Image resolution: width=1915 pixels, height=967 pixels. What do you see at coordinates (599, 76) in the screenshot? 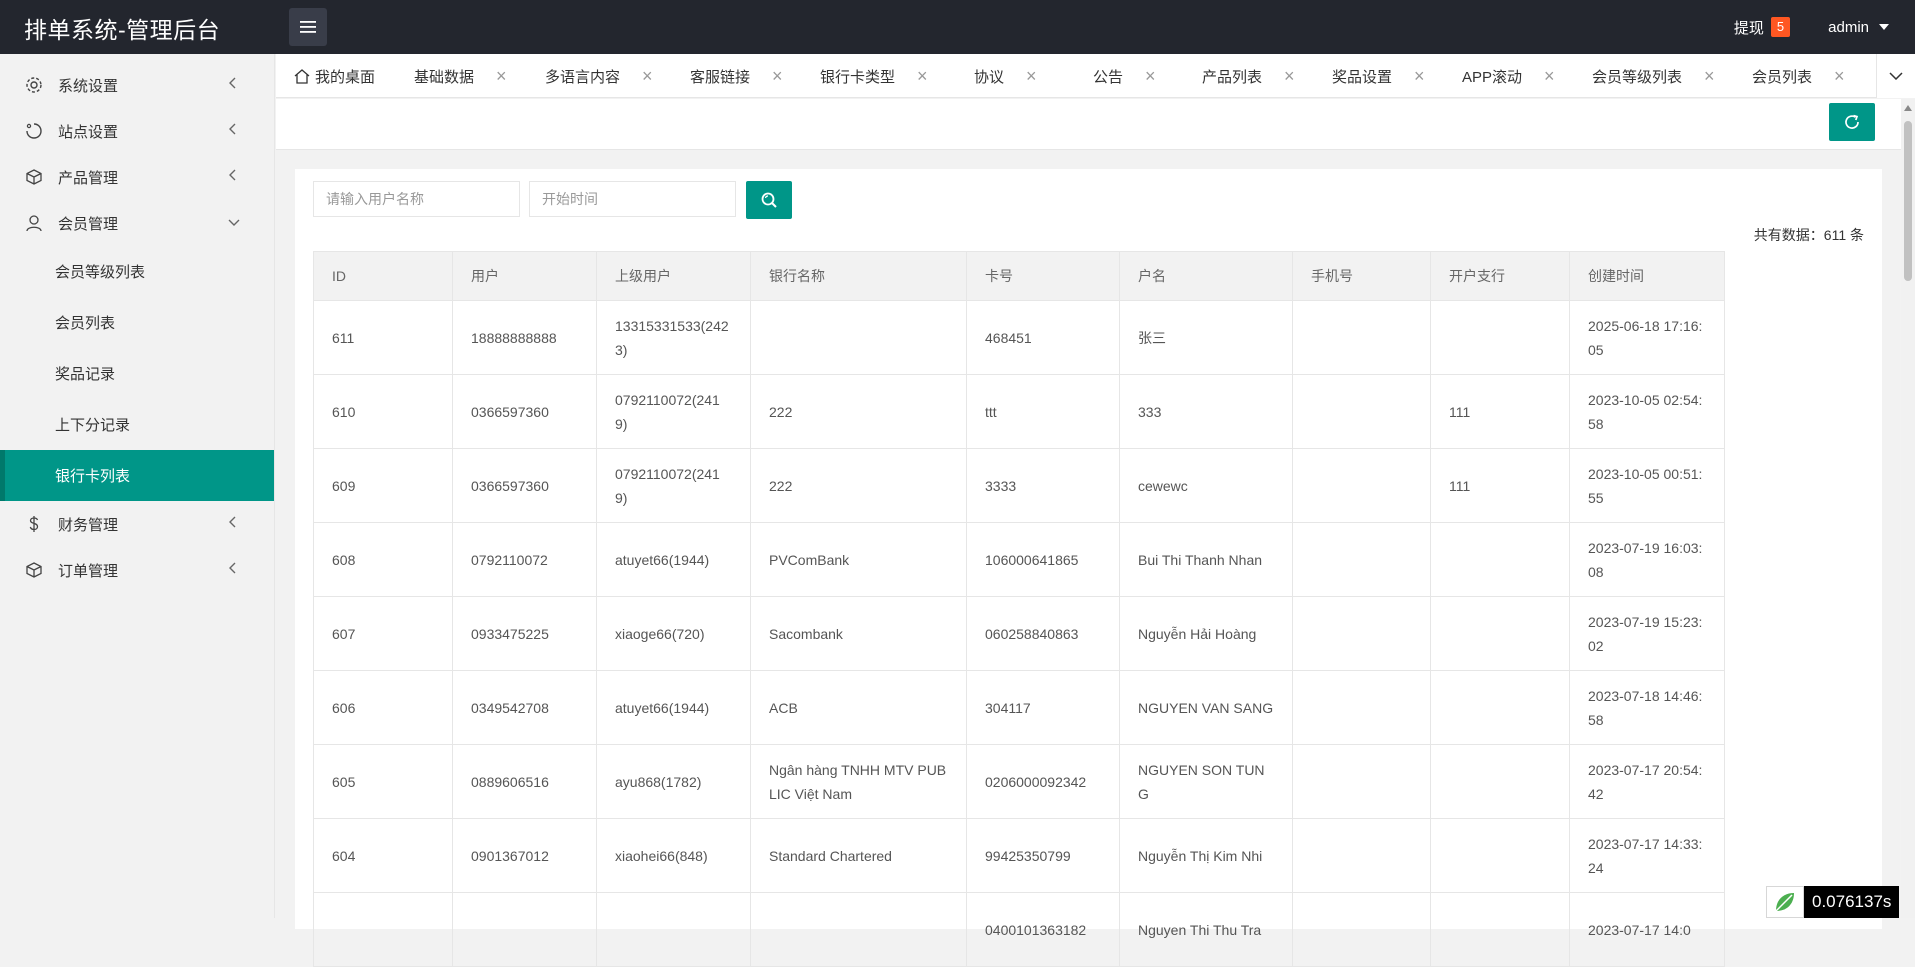
I see `tab-multilang: 多语言内容 ×` at bounding box center [599, 76].